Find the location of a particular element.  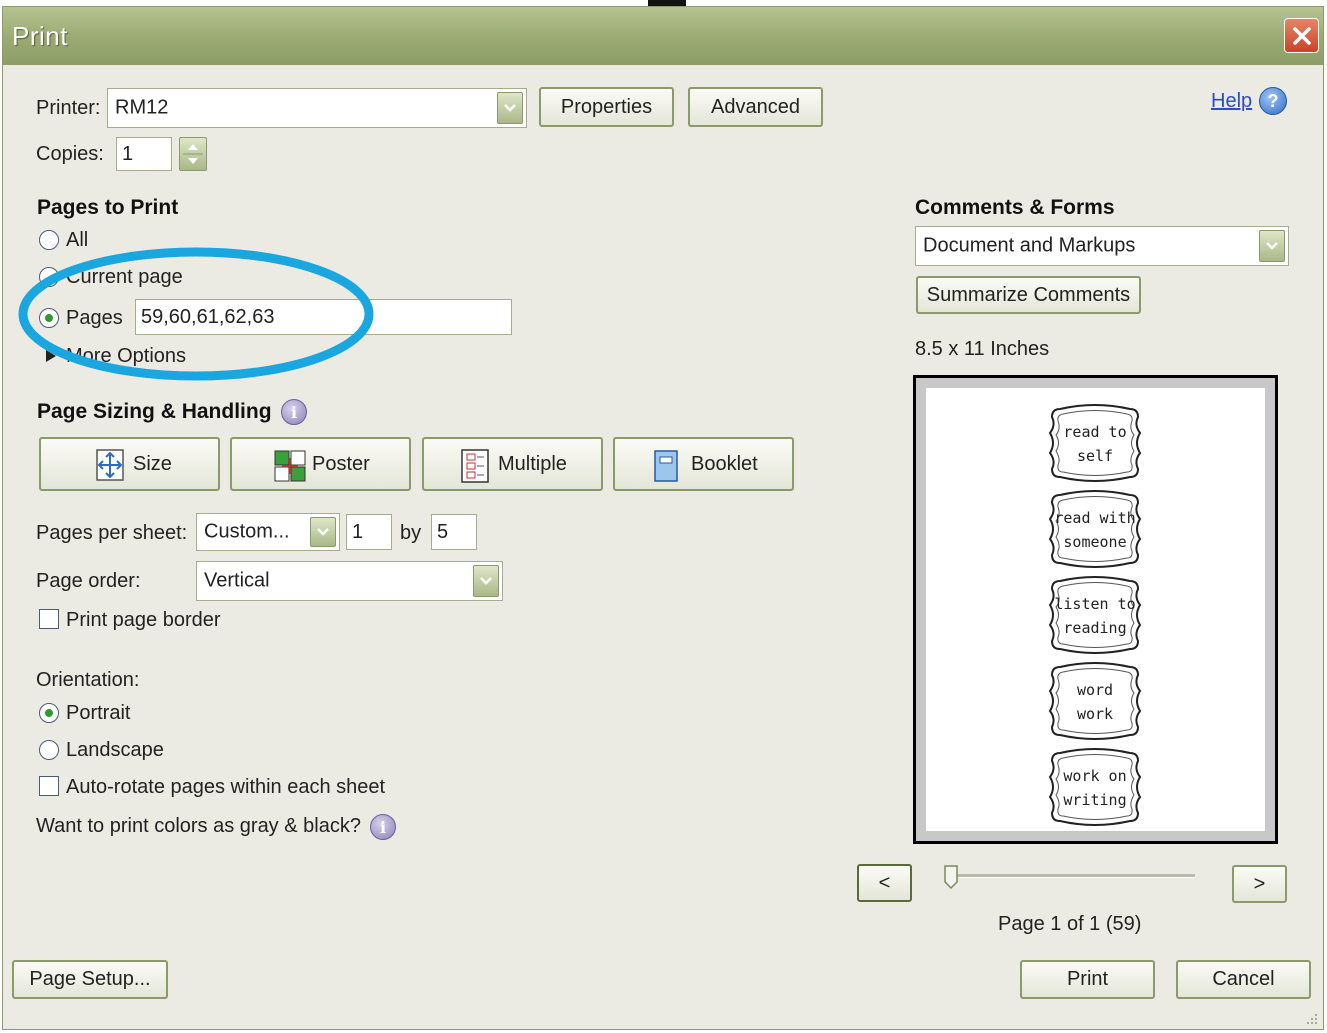

poster-icon is located at coordinates (290, 466).